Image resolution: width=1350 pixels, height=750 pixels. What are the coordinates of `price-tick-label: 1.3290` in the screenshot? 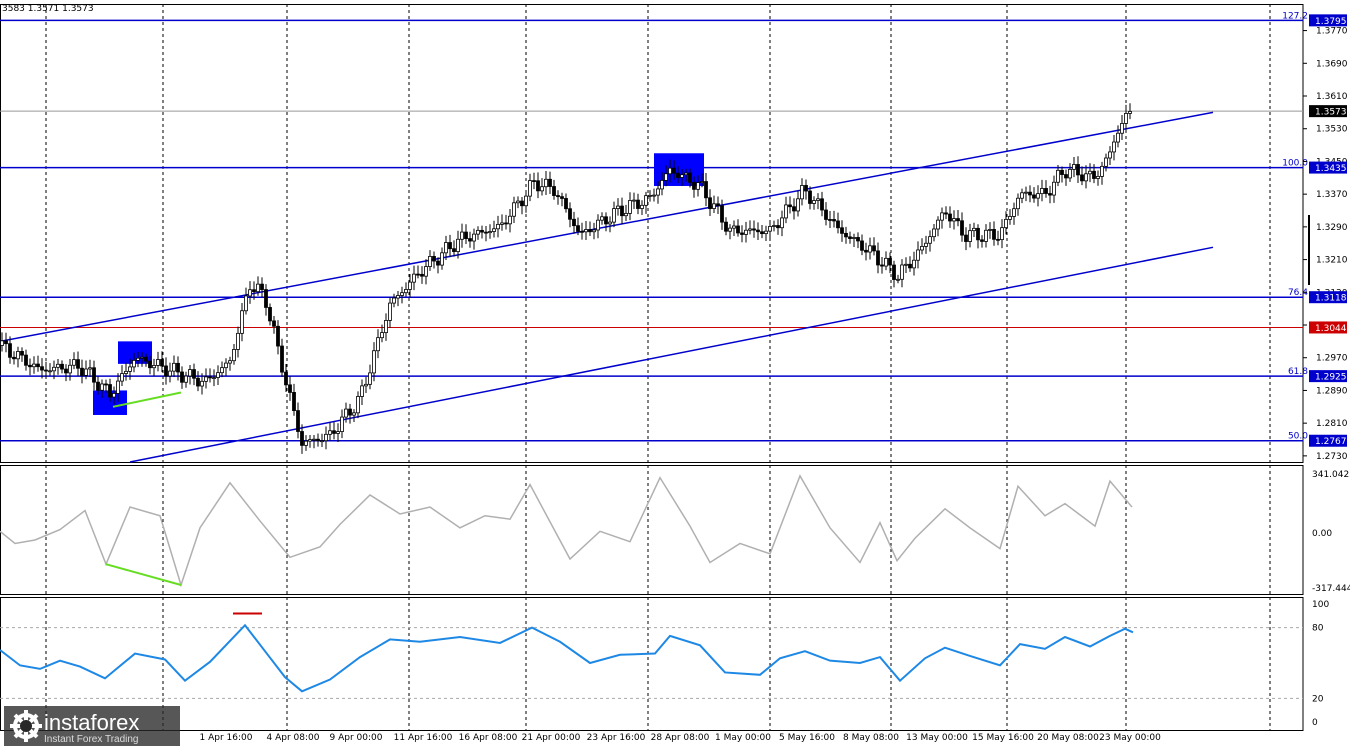 It's located at (1332, 228).